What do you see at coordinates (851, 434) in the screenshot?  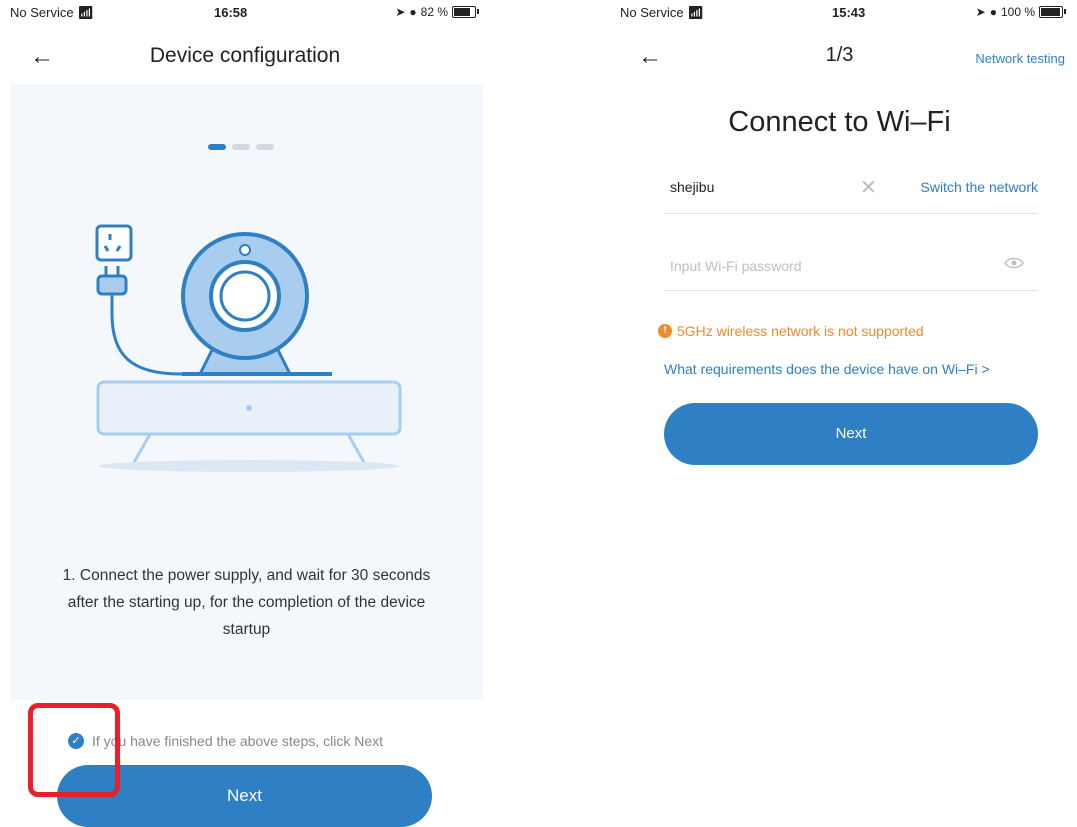 I see `next-button: Next` at bounding box center [851, 434].